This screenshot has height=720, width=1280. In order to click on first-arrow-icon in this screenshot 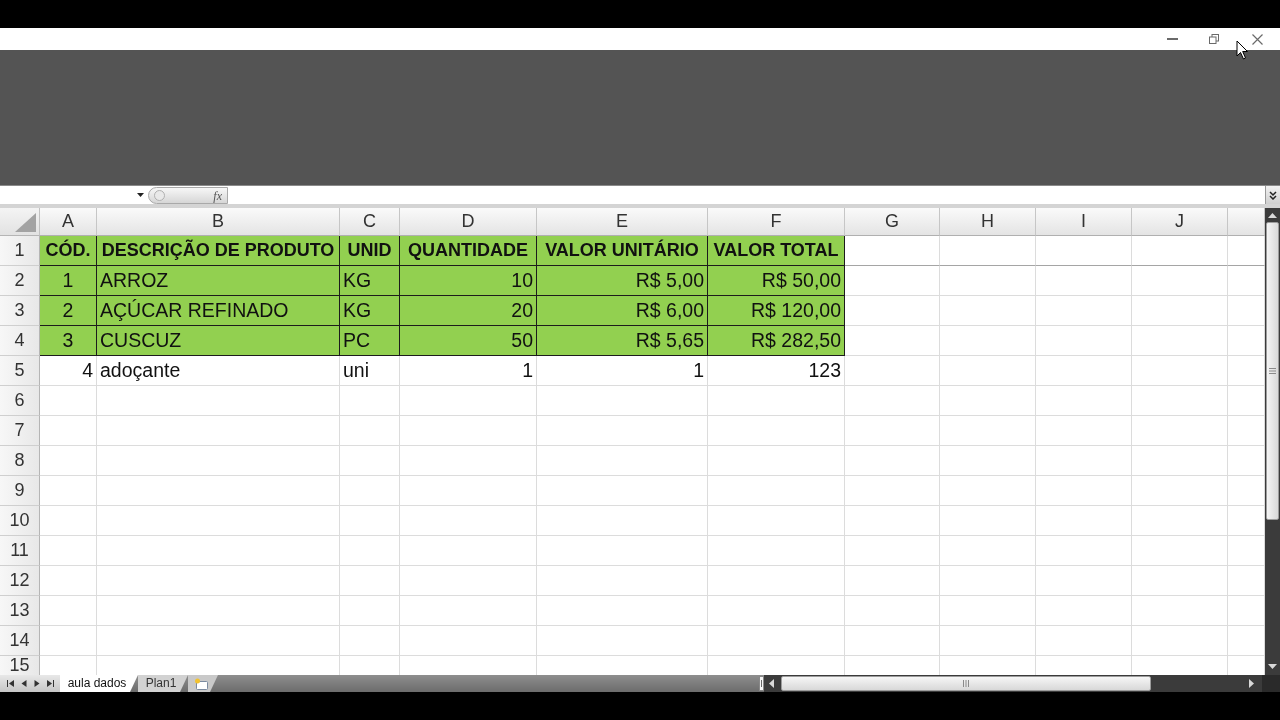, I will do `click(10, 683)`.